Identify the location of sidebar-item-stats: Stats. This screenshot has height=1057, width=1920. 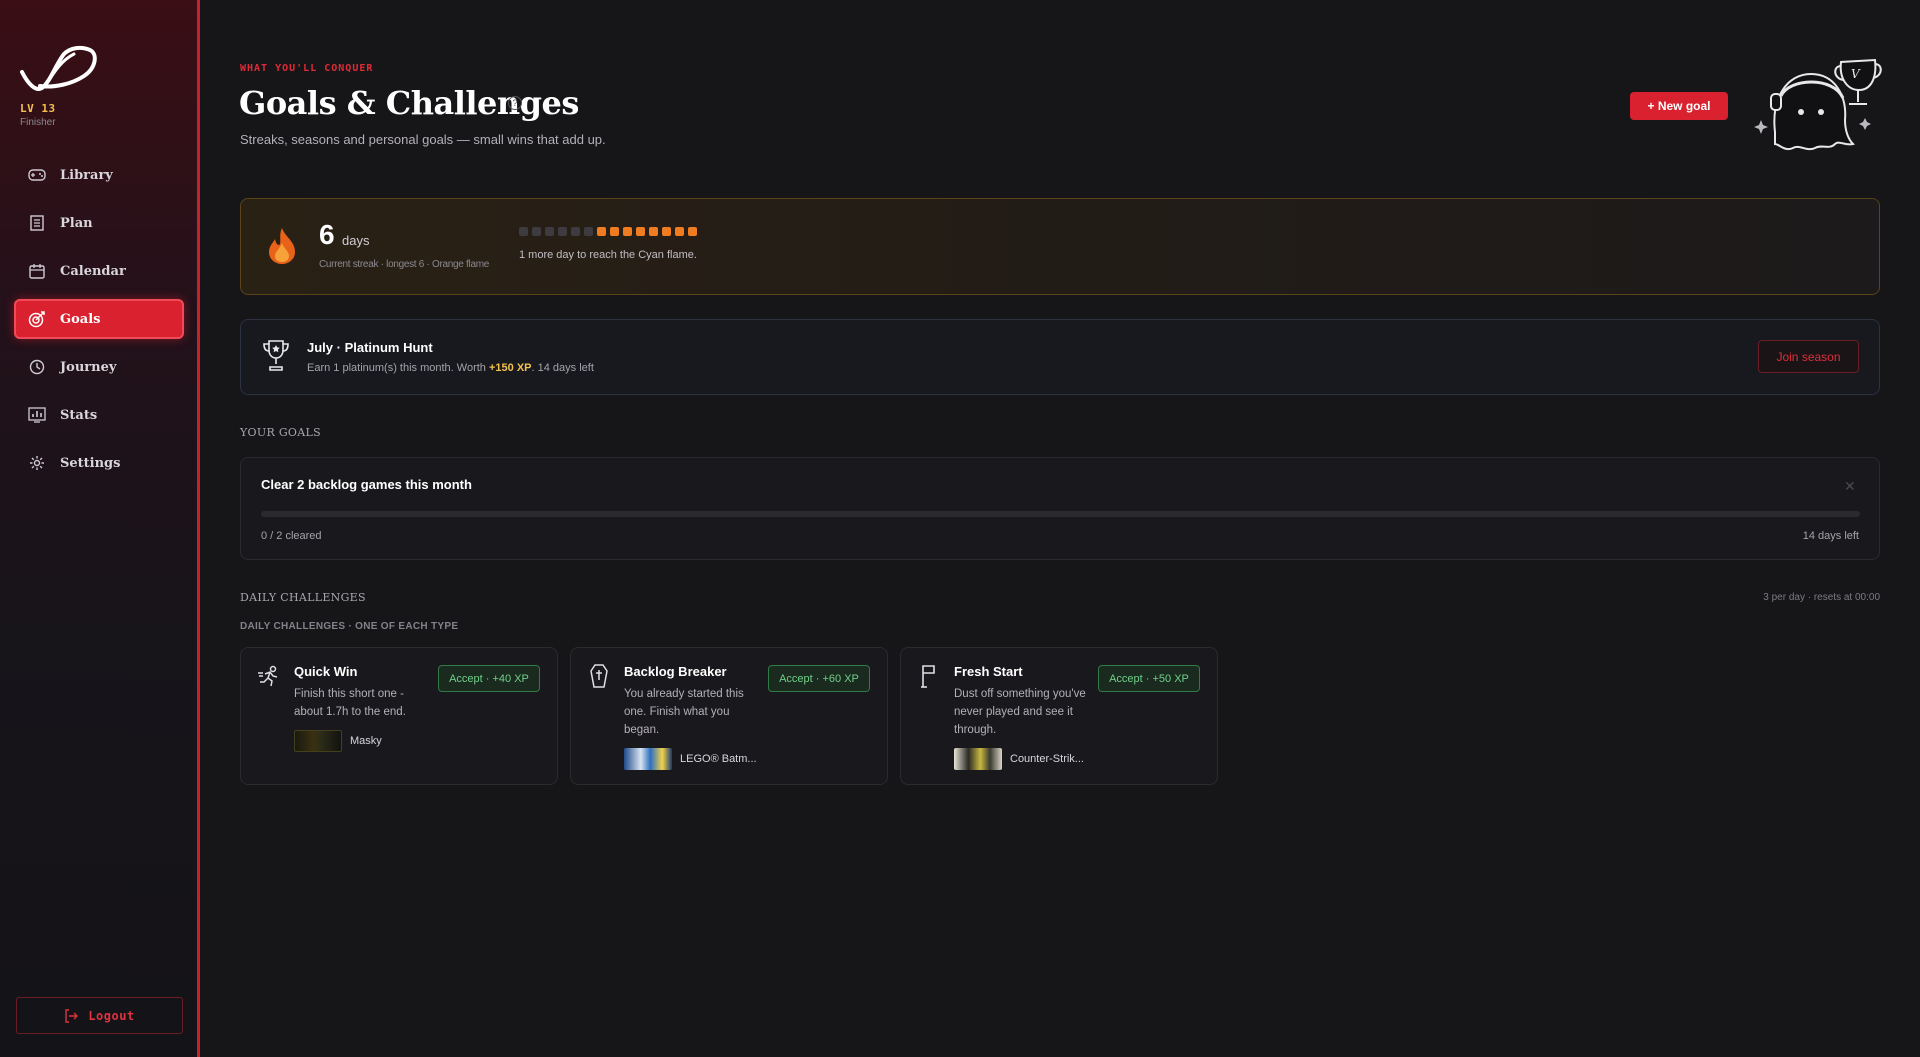
(99, 415).